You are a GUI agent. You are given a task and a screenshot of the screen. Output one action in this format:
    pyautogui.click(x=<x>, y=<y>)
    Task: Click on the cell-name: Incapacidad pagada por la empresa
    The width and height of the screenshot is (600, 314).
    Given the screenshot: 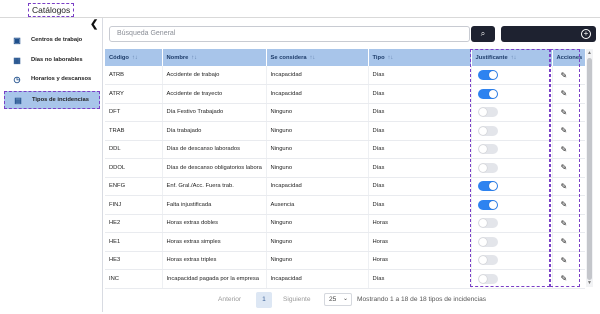 What is the action you would take?
    pyautogui.click(x=214, y=279)
    